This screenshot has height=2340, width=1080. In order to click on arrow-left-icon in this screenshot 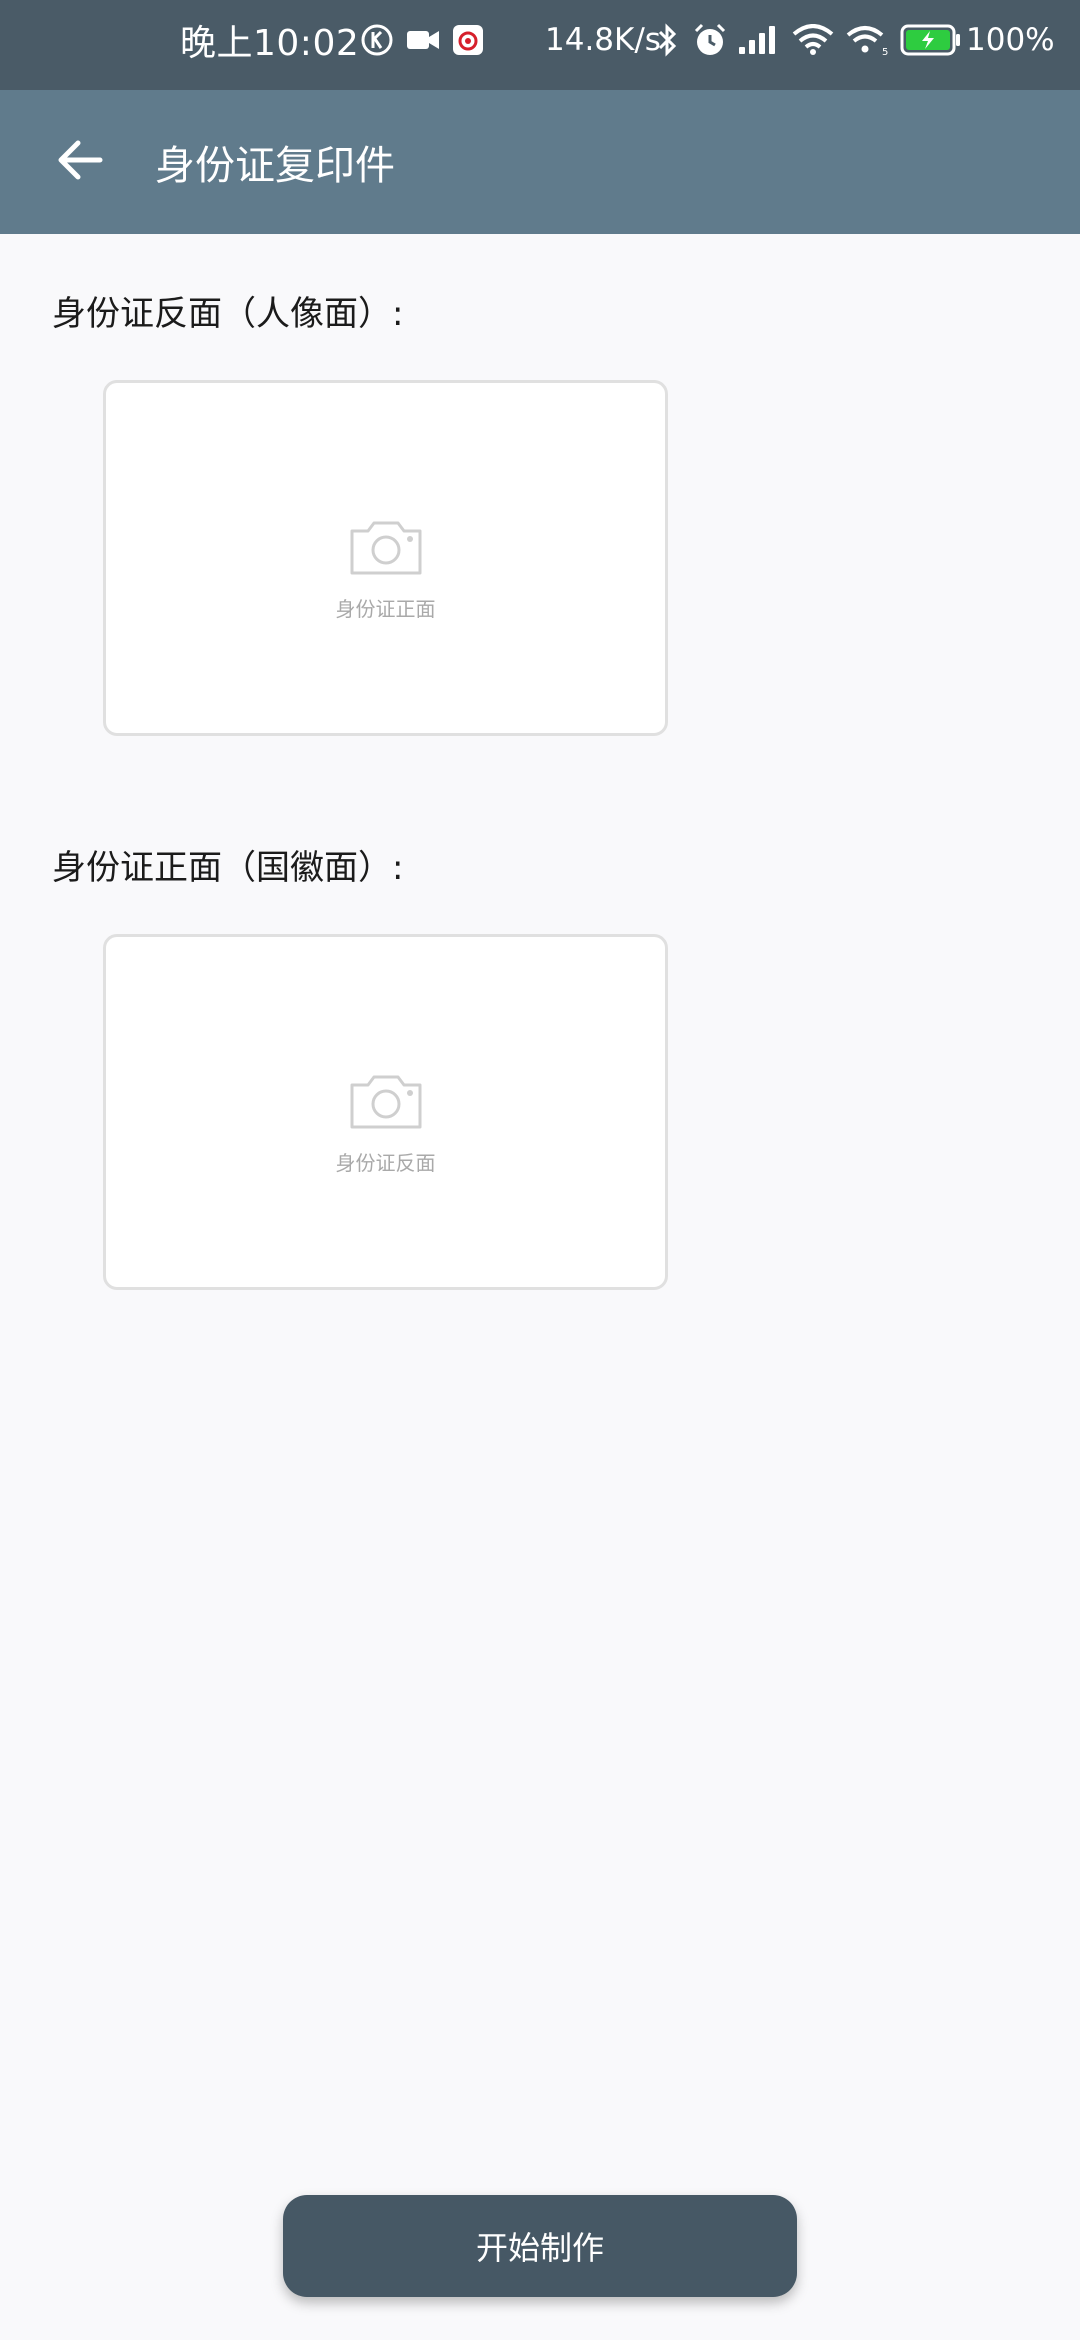, I will do `click(80, 162)`.